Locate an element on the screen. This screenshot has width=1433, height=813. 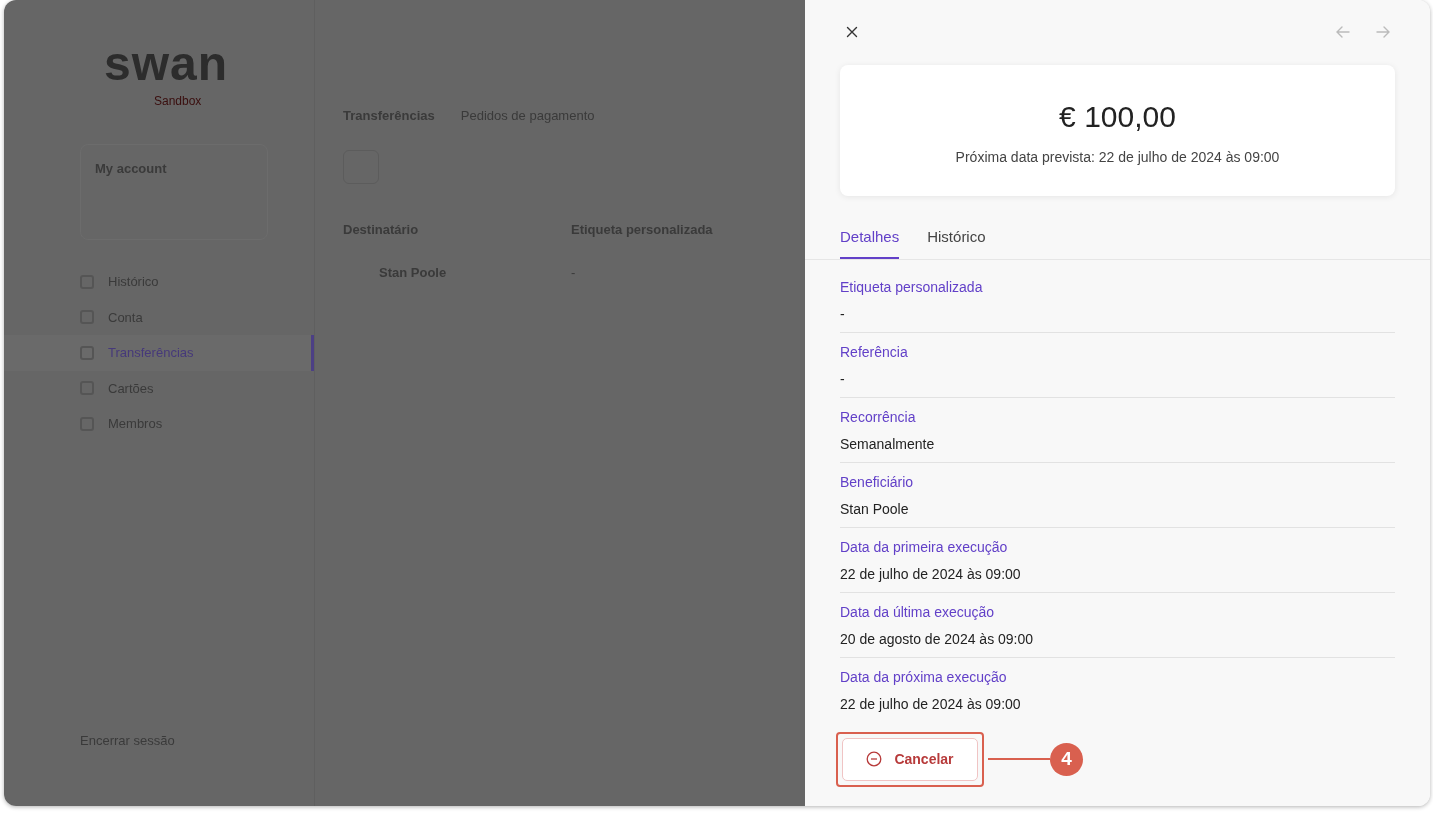
amount: € 100,00 is located at coordinates (1117, 116).